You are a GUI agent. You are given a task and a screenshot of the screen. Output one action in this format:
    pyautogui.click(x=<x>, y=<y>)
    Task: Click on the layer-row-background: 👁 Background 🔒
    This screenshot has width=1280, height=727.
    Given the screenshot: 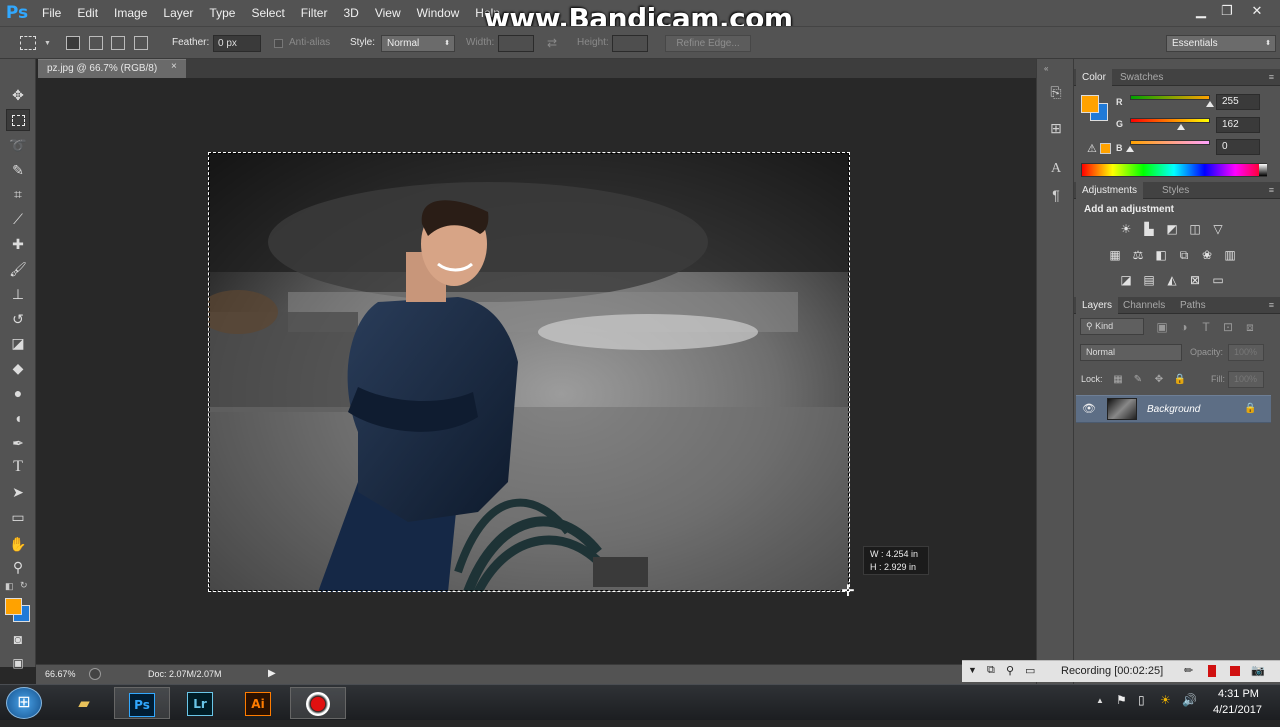 What is the action you would take?
    pyautogui.click(x=1173, y=409)
    